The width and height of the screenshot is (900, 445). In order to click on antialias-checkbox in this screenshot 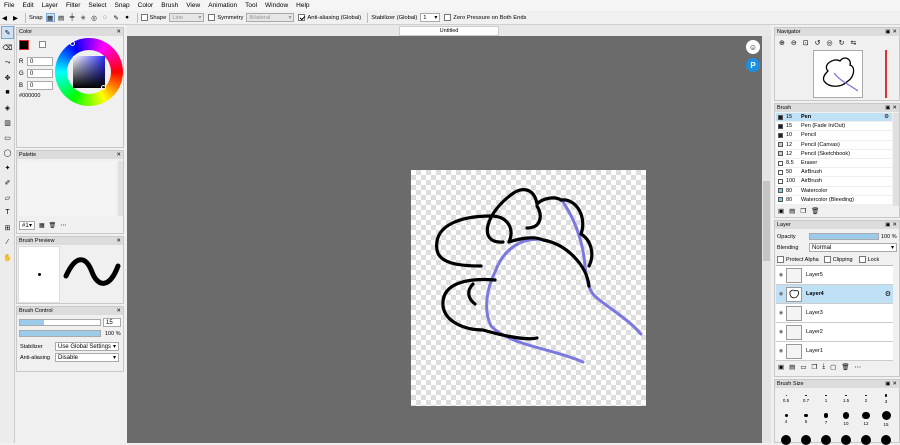, I will do `click(302, 17)`.